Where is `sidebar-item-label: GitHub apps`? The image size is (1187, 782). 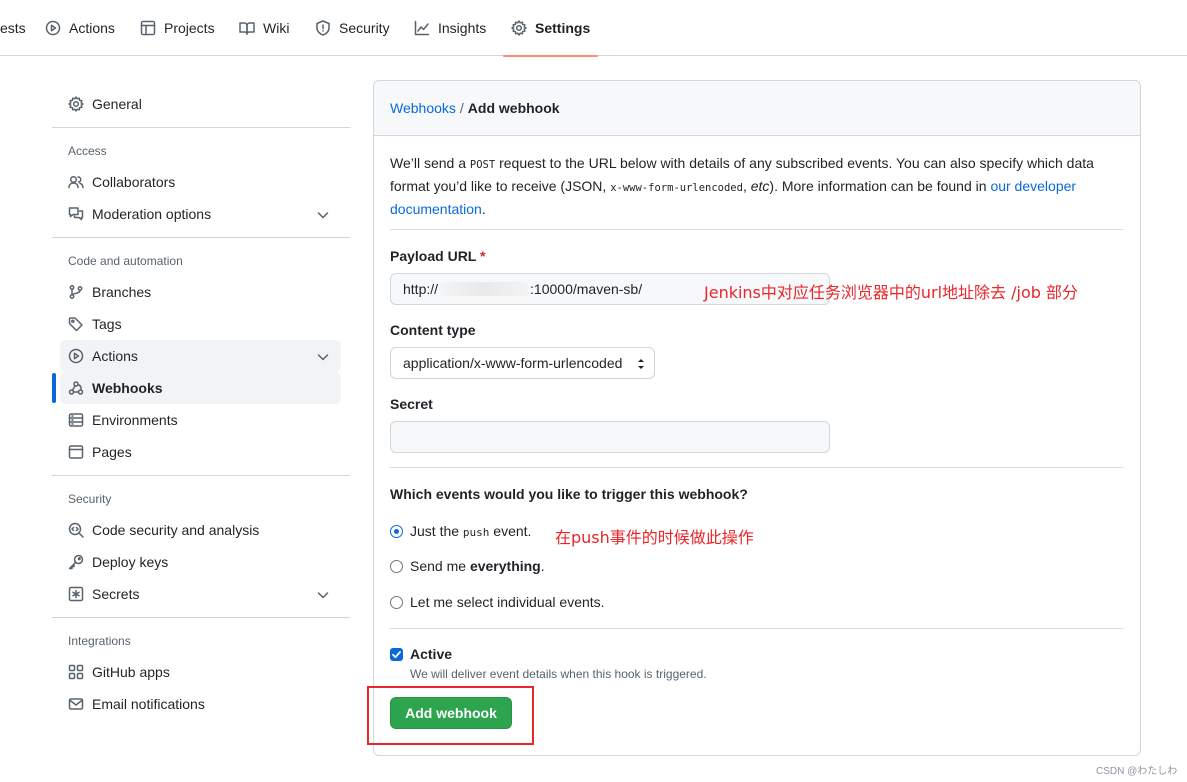 sidebar-item-label: GitHub apps is located at coordinates (131, 672).